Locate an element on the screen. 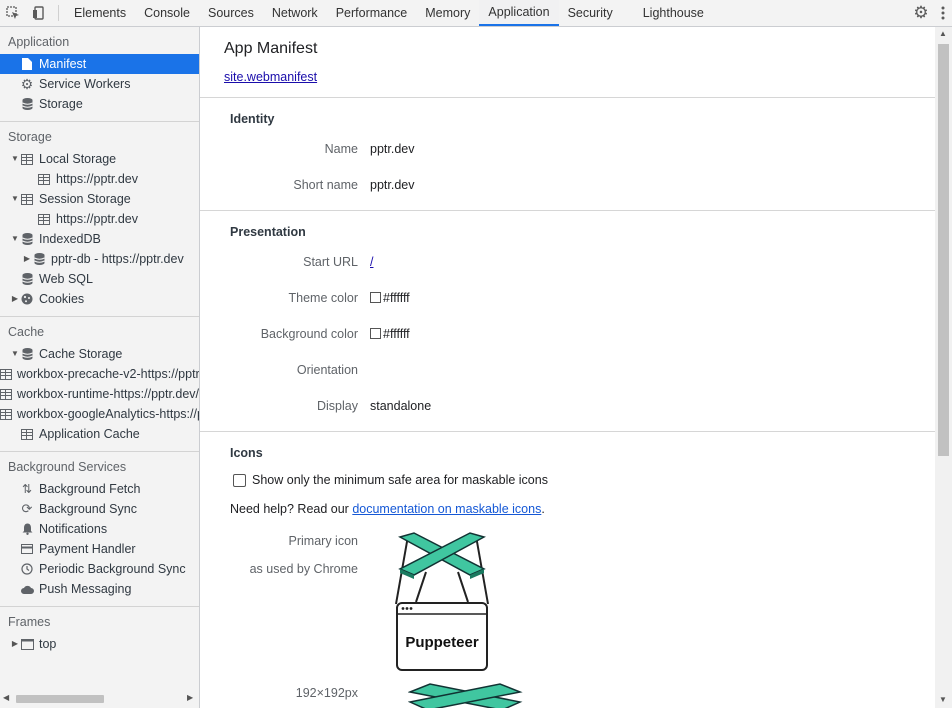 The image size is (952, 708). tab-application: Application is located at coordinates (519, 13).